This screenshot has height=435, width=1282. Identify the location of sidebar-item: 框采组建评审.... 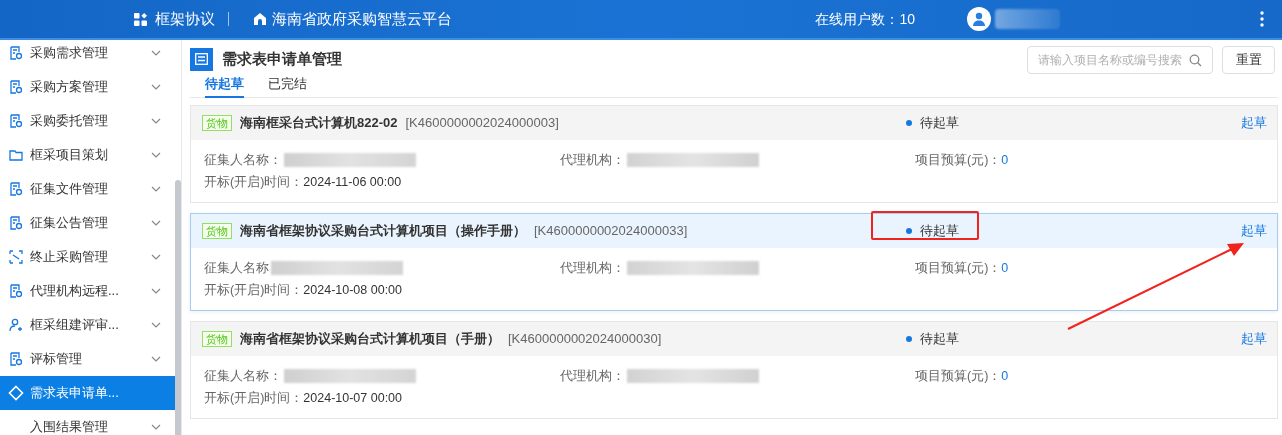
(87, 325).